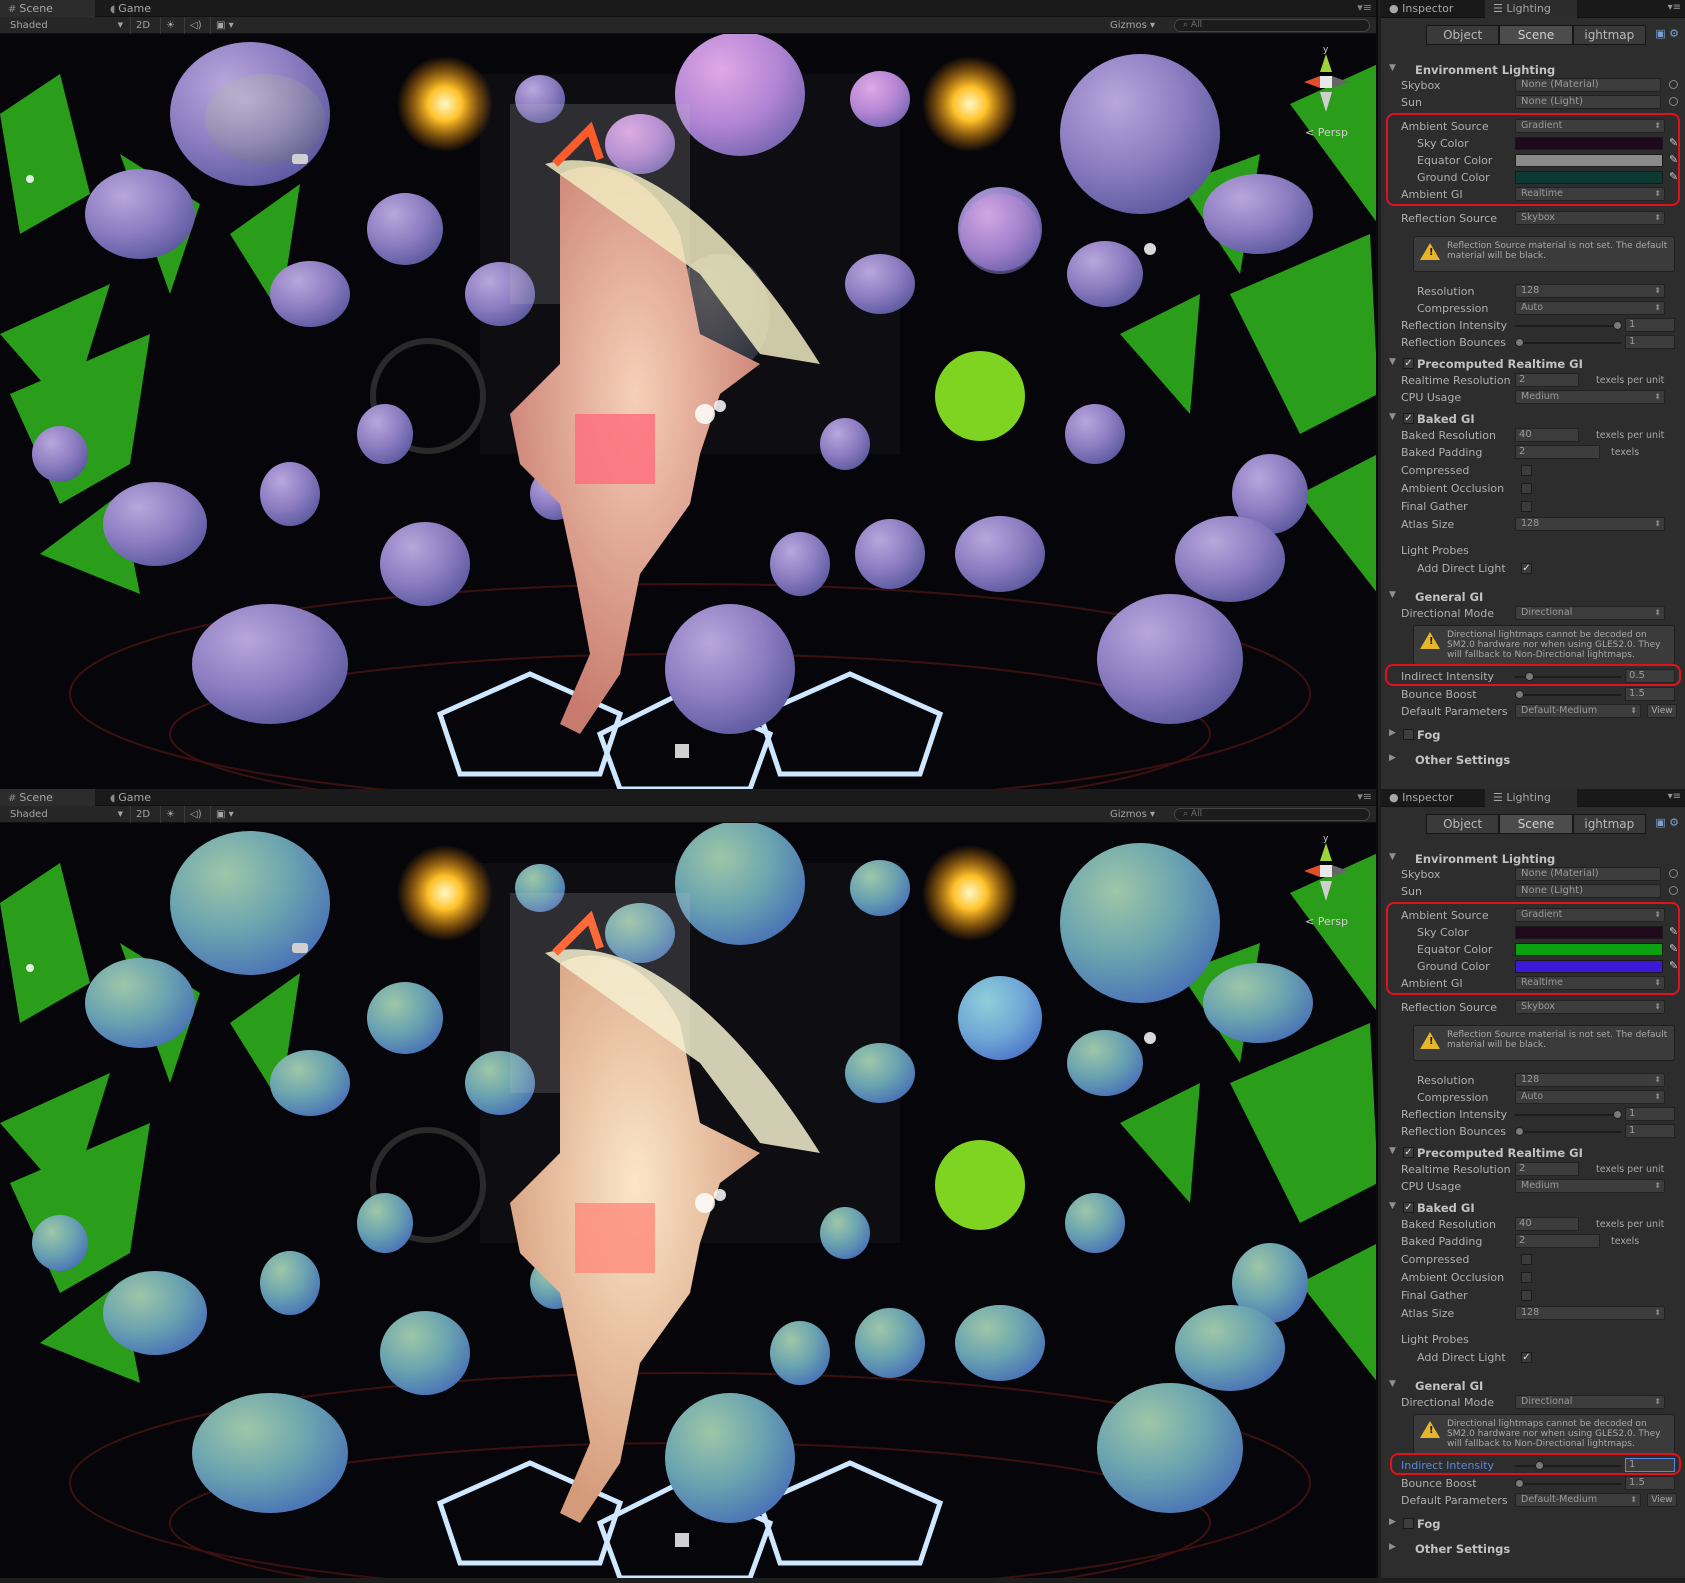 This screenshot has height=1583, width=1685. What do you see at coordinates (1536, 35) in the screenshot?
I see `seg-scene: Scene` at bounding box center [1536, 35].